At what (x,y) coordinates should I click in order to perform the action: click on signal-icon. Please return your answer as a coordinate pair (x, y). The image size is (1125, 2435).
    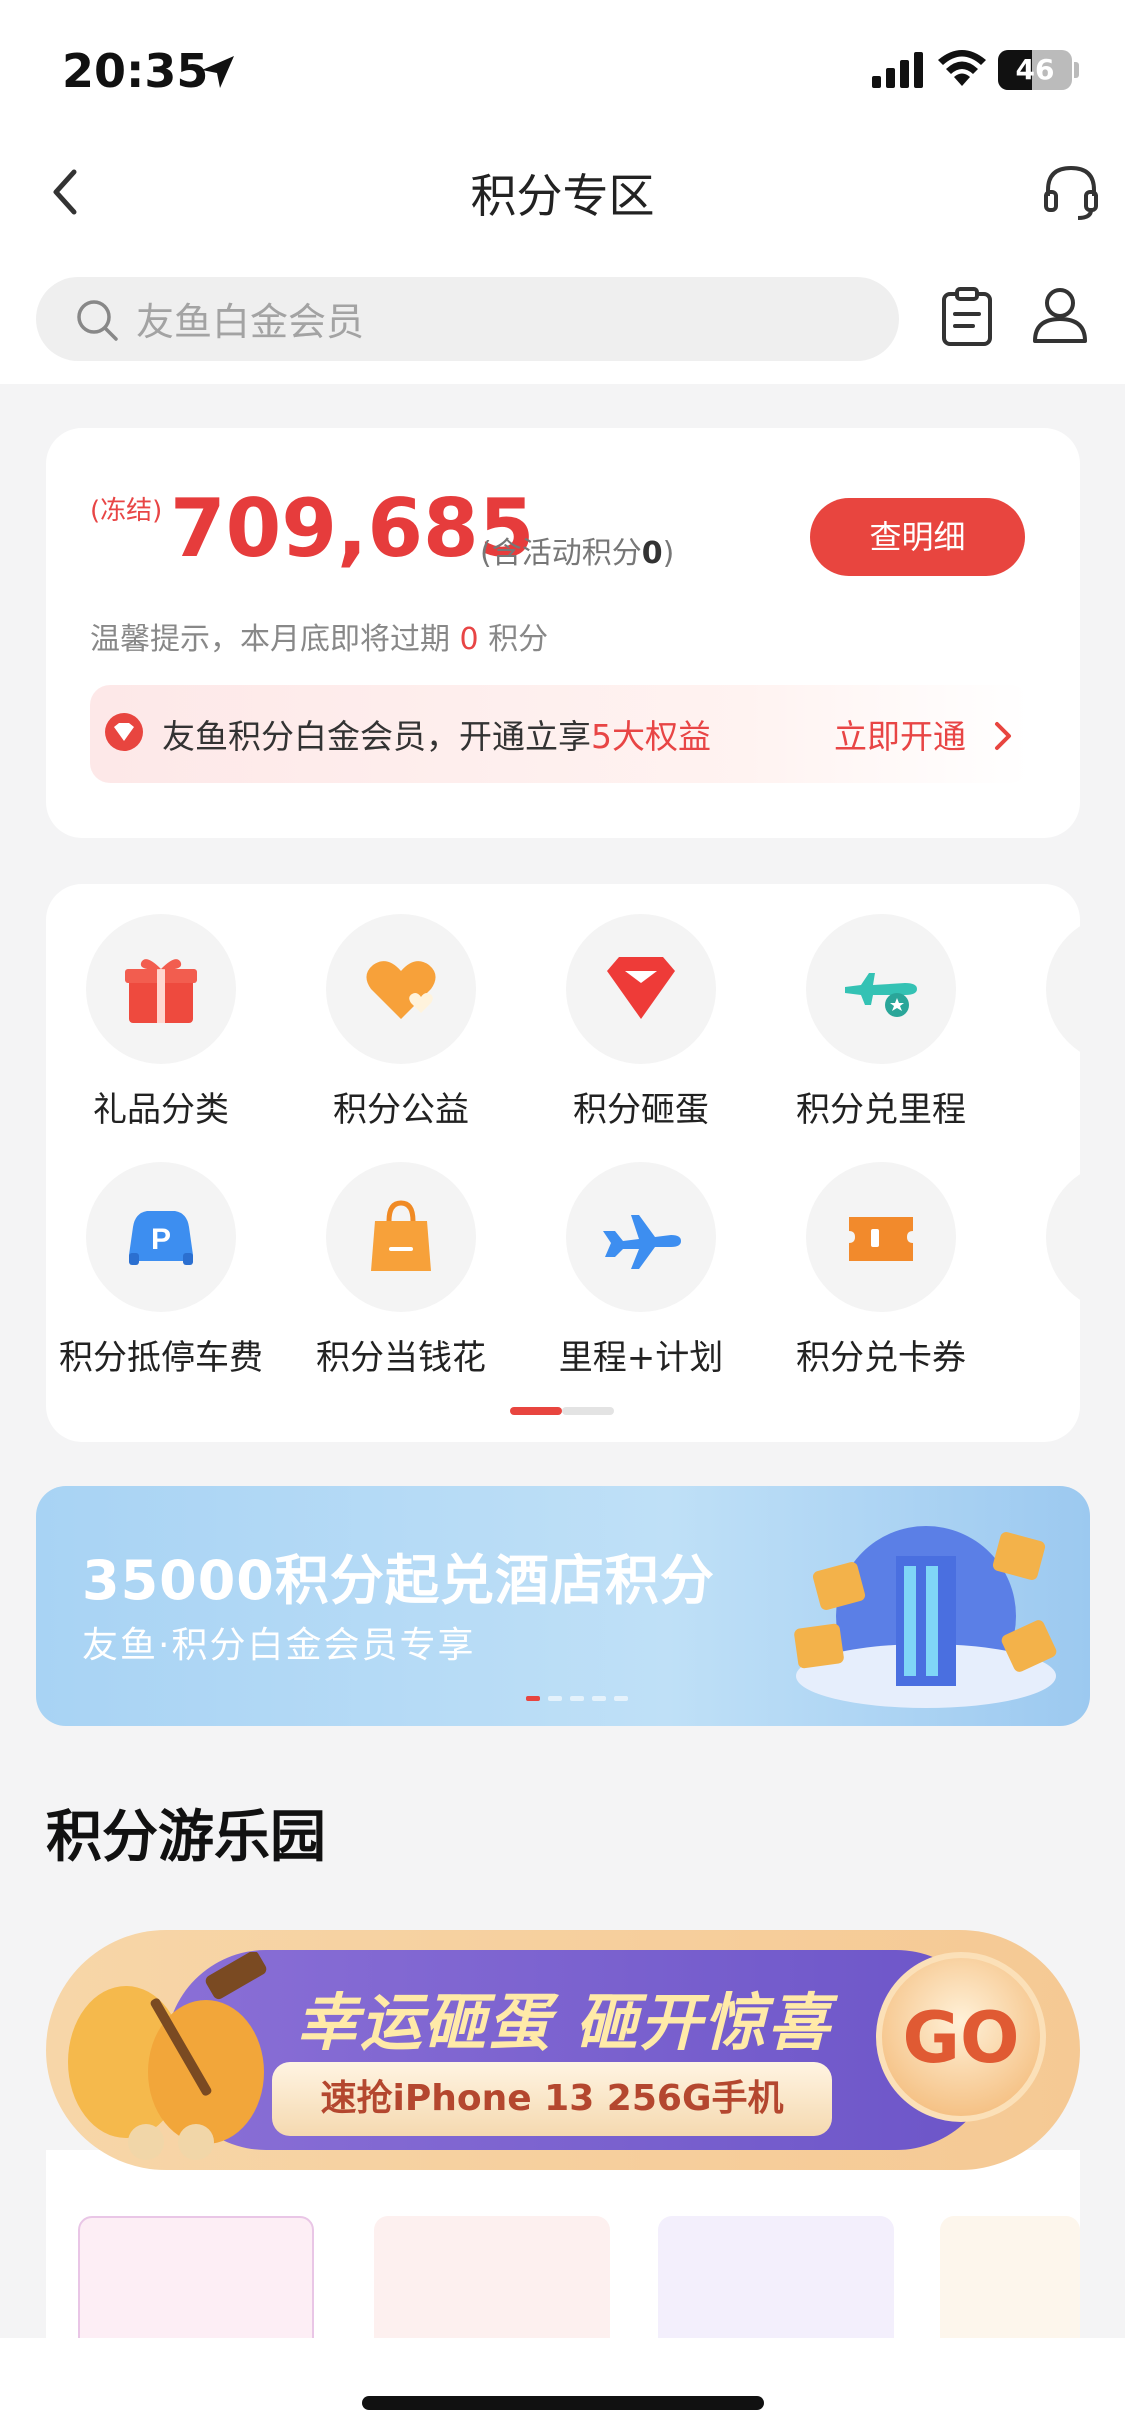
    Looking at the image, I should click on (897, 70).